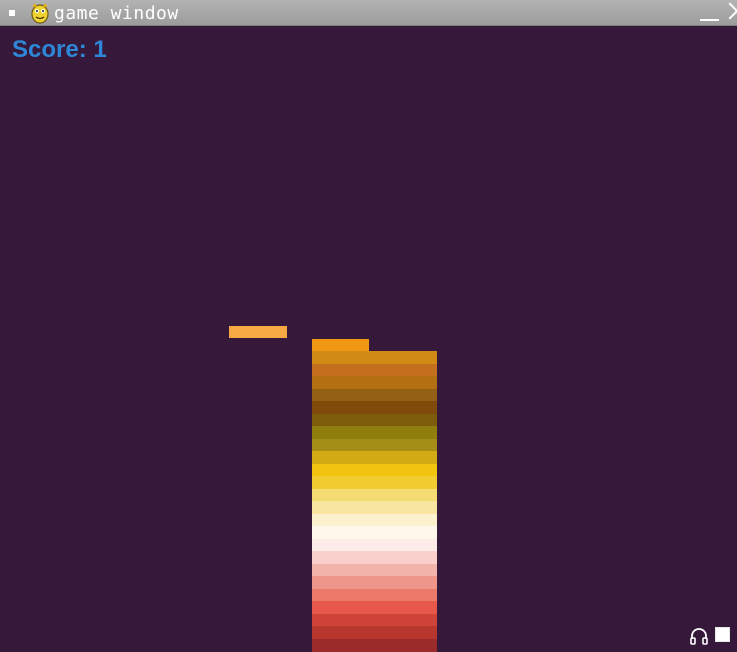 This screenshot has width=737, height=652. I want to click on close-button, so click(730, 13).